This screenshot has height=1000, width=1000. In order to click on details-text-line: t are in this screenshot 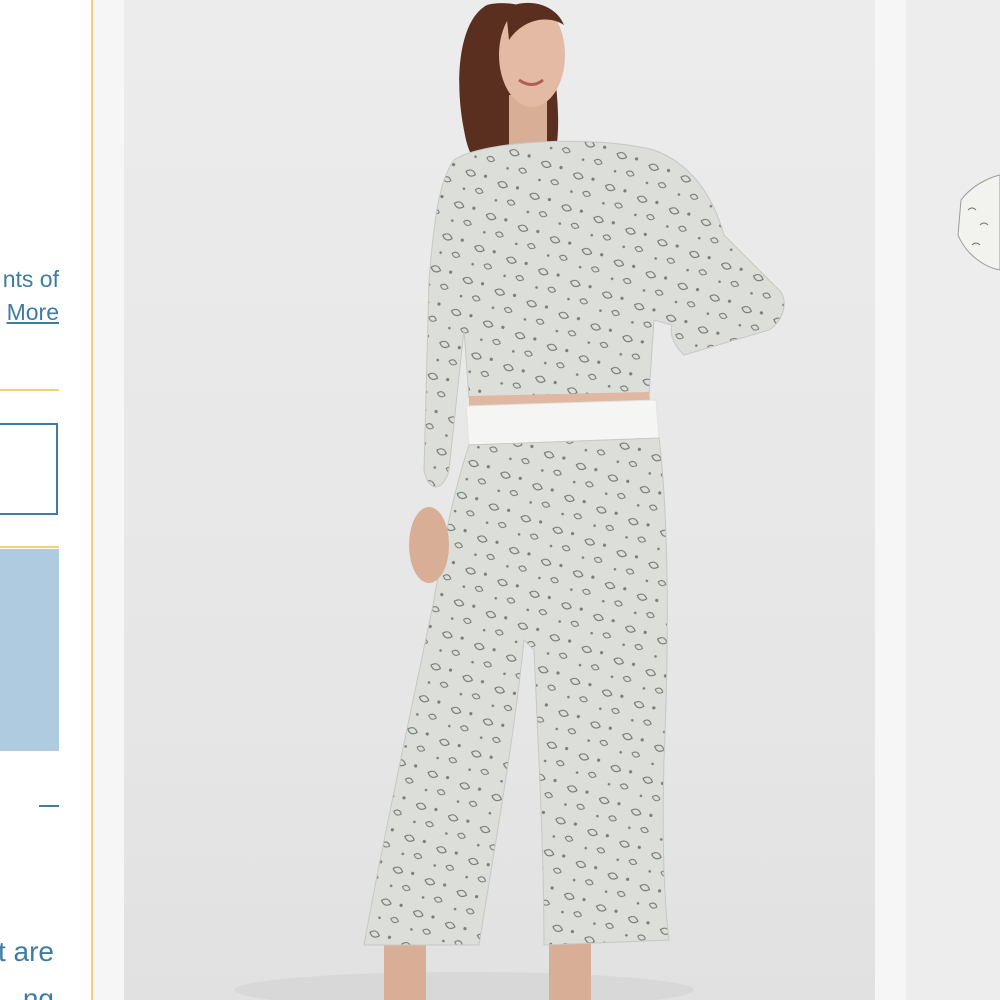, I will do `click(27, 951)`.